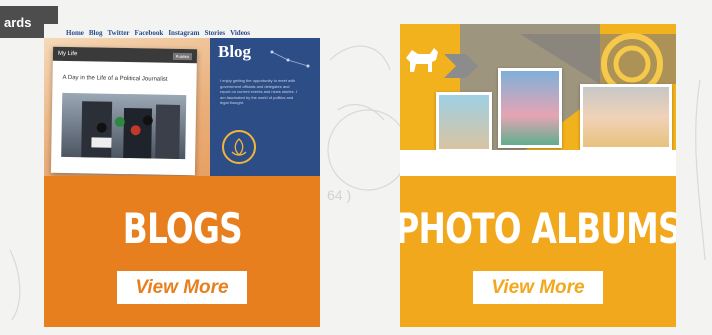 Image resolution: width=712 pixels, height=335 pixels. What do you see at coordinates (235, 51) in the screenshot?
I see `blog-panel-title: Blog` at bounding box center [235, 51].